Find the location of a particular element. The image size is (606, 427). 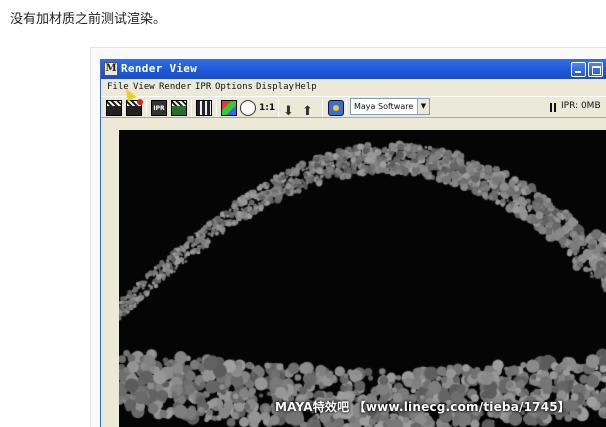

maximize-button is located at coordinates (595, 69).